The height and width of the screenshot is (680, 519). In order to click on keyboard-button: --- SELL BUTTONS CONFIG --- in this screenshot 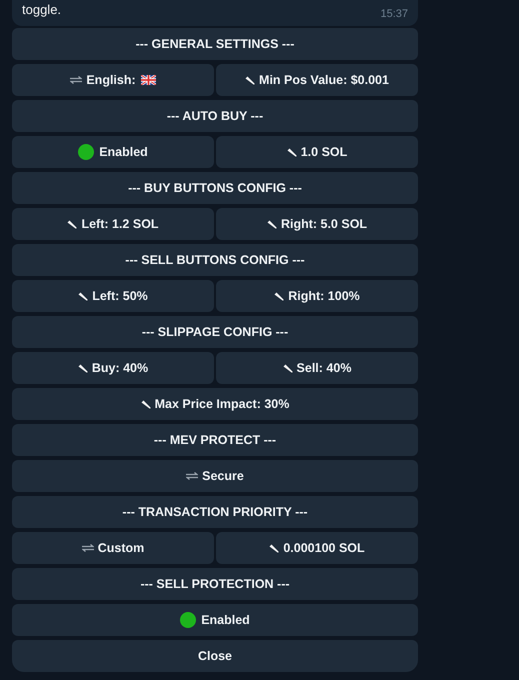, I will do `click(215, 260)`.